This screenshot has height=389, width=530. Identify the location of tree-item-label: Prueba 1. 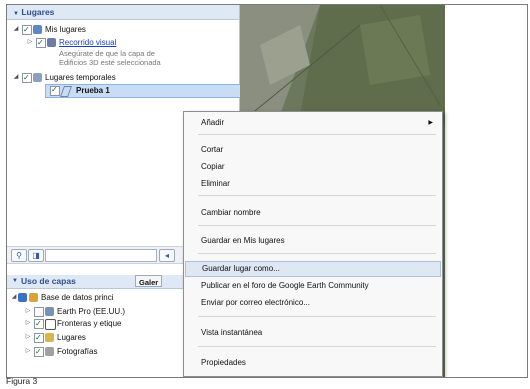
(93, 90).